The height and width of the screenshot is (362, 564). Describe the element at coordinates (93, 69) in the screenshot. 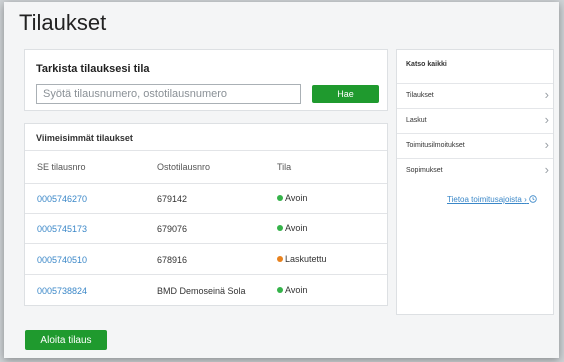

I see `check-order-title: Tarkista tilauksesi tila` at that location.